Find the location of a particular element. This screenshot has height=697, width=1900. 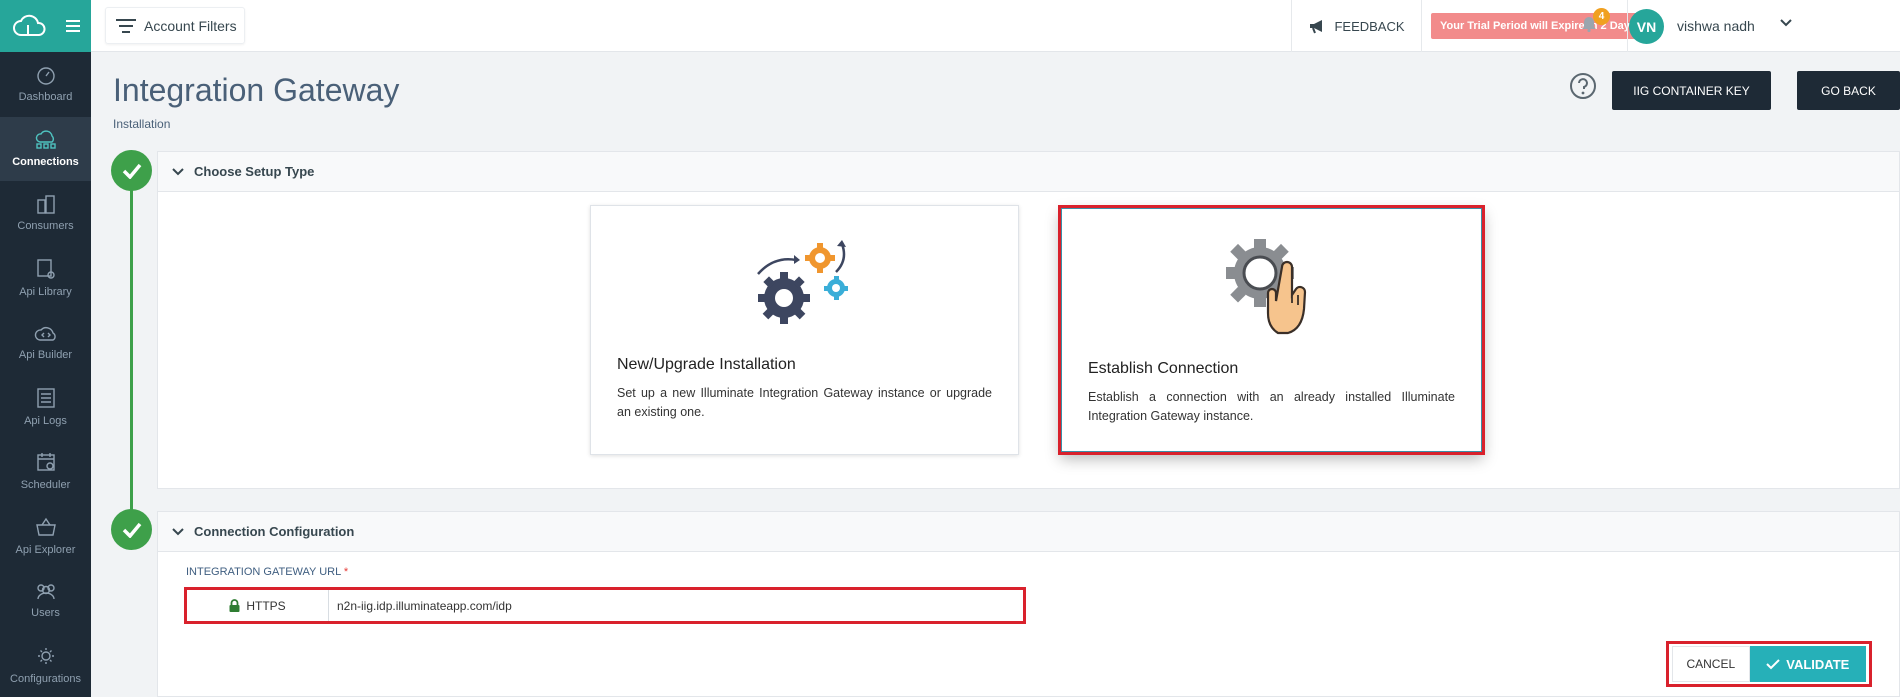

cloud-logo-icon is located at coordinates (29, 25).